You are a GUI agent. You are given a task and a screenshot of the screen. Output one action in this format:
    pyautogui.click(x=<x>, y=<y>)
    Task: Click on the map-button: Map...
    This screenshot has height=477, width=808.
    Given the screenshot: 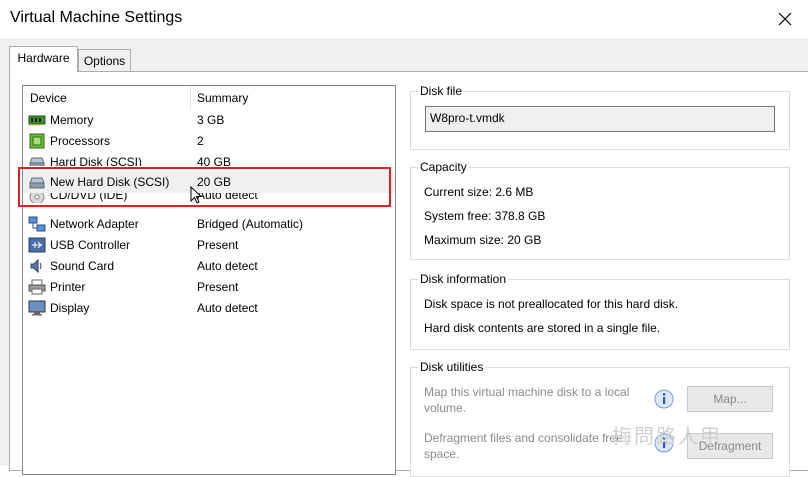 What is the action you would take?
    pyautogui.click(x=730, y=399)
    